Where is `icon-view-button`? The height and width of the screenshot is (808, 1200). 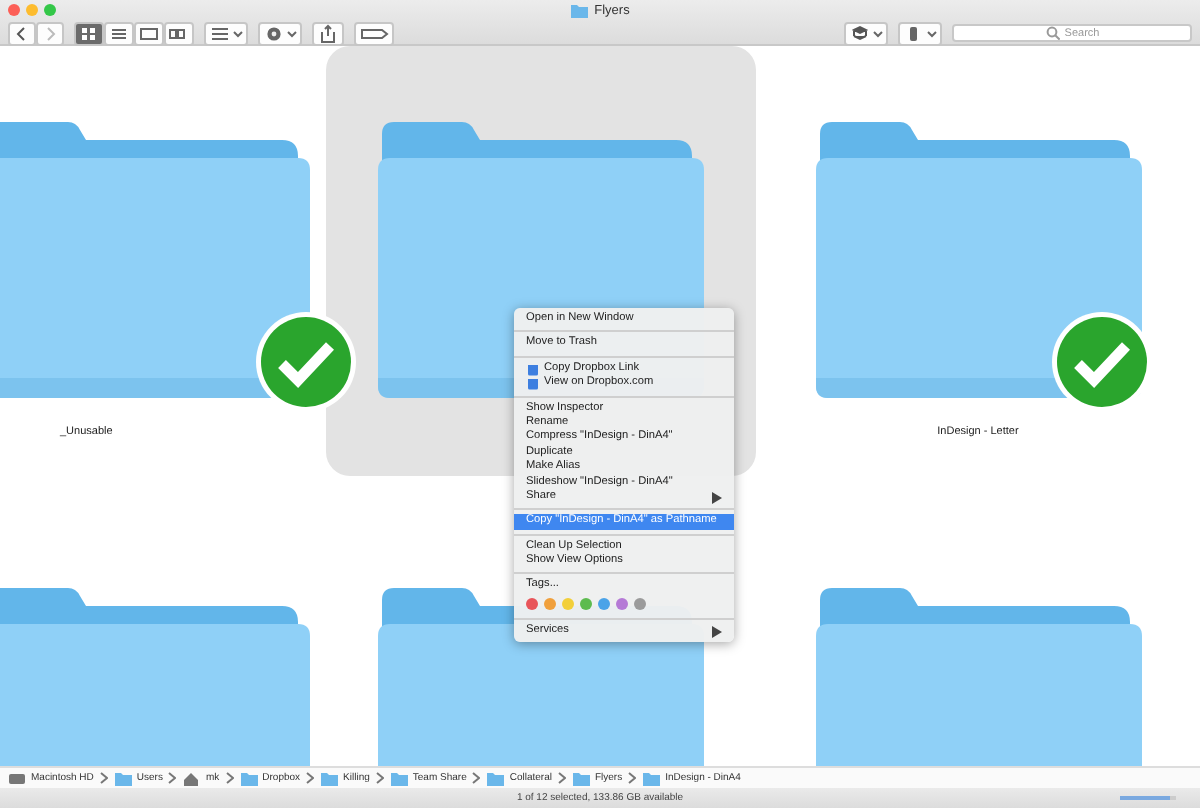 icon-view-button is located at coordinates (89, 33).